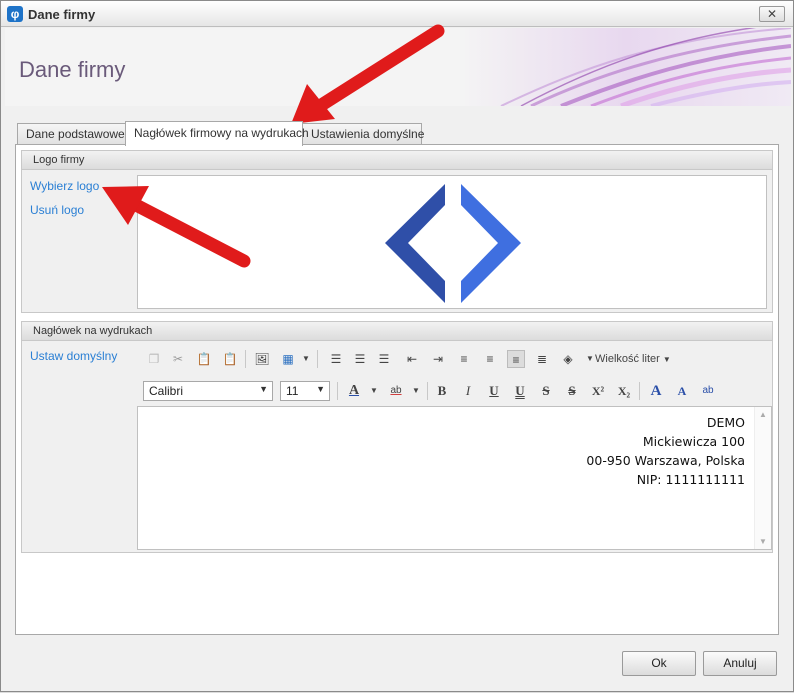 Image resolution: width=794 pixels, height=693 pixels. I want to click on font-color-dropdown-icon: ▼, so click(374, 391).